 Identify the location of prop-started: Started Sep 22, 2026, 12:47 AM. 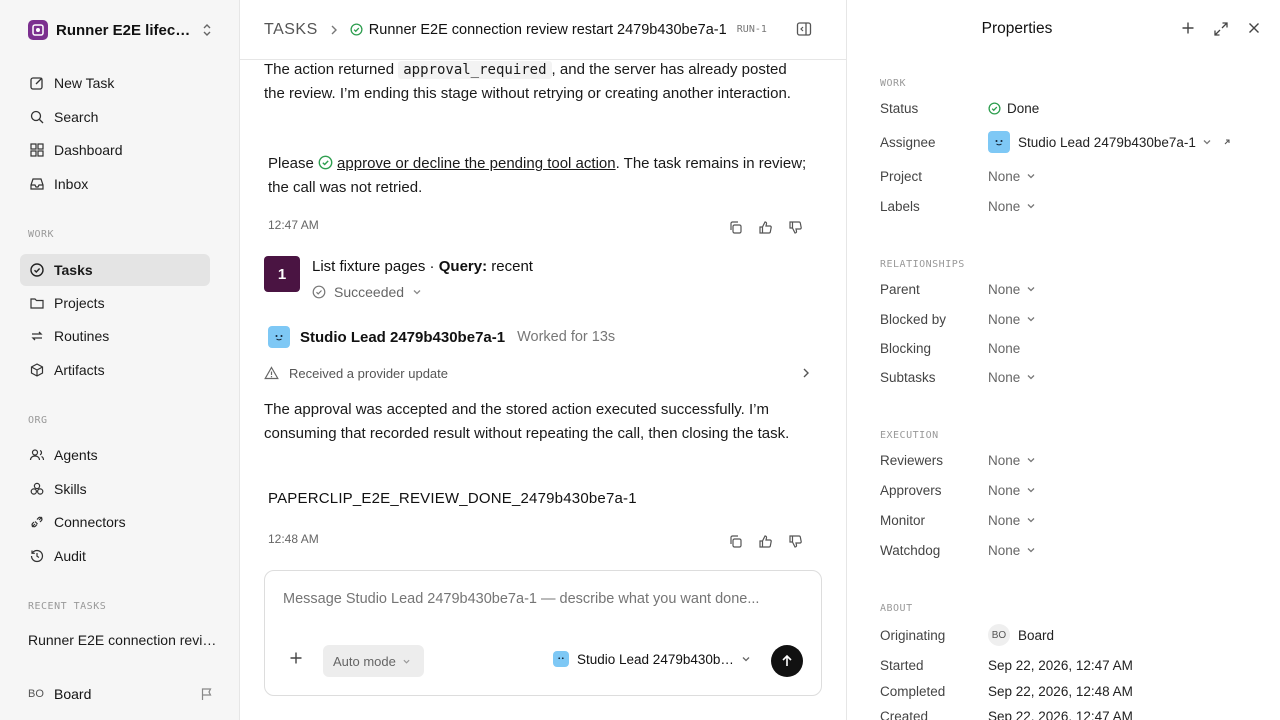
(1006, 665).